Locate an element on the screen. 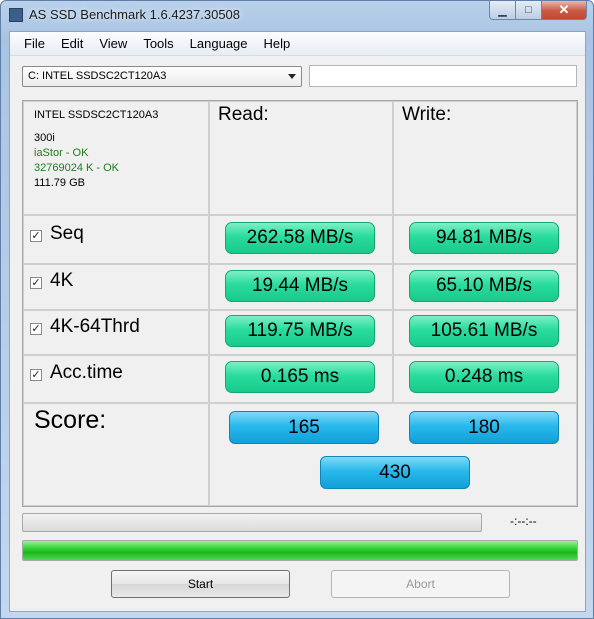 The image size is (594, 619). menu-file: File is located at coordinates (34, 43).